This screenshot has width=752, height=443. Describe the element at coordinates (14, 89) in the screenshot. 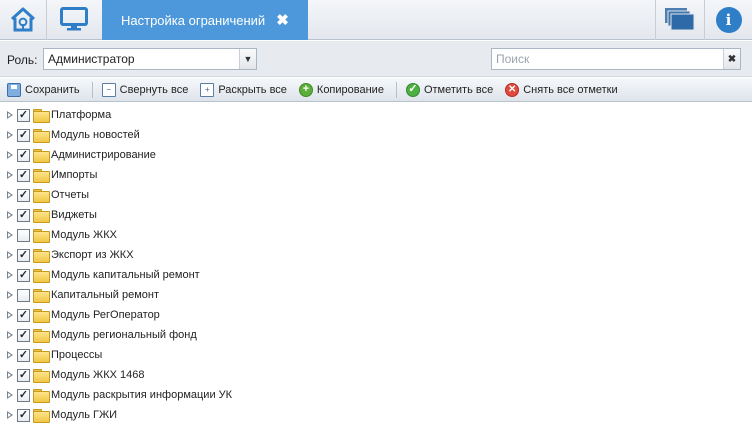

I see `save-icon` at that location.